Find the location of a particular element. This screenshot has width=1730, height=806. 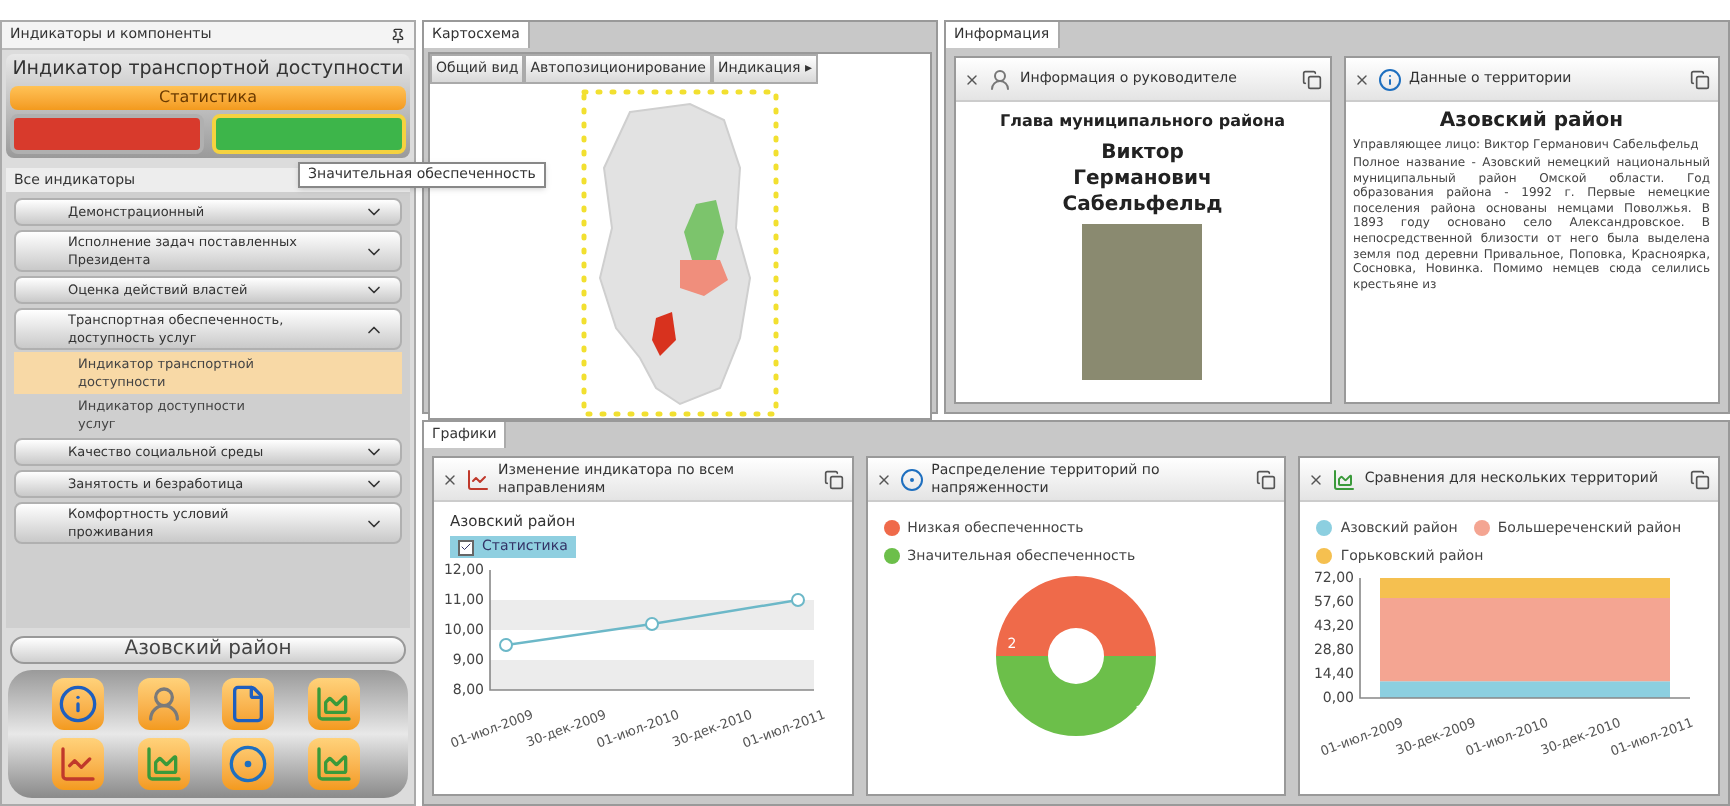

person-name: Виктор Германович Сабельфельд is located at coordinates (1142, 179).